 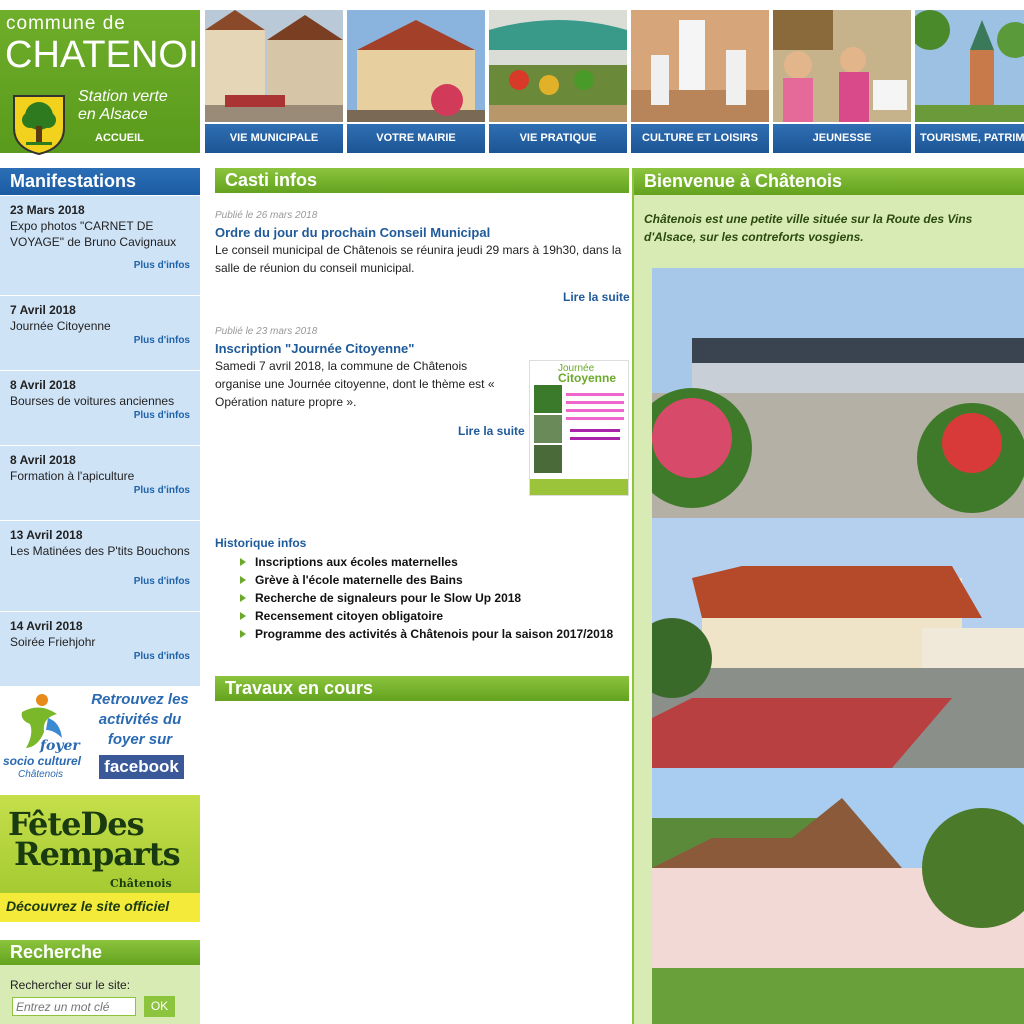 What do you see at coordinates (100, 181) in the screenshot?
I see `manifestations-title: Manifestations` at bounding box center [100, 181].